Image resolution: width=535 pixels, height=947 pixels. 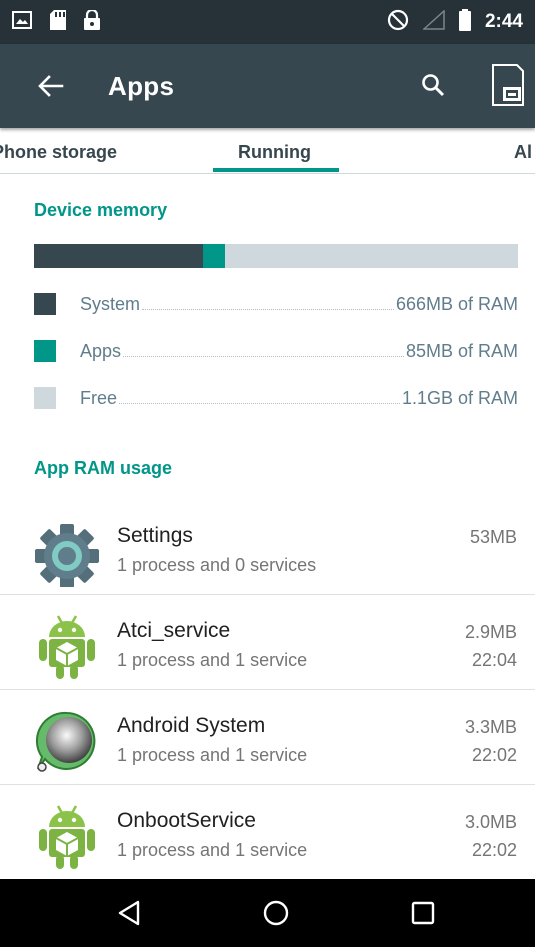 What do you see at coordinates (276, 256) in the screenshot?
I see `memory-usage-bar` at bounding box center [276, 256].